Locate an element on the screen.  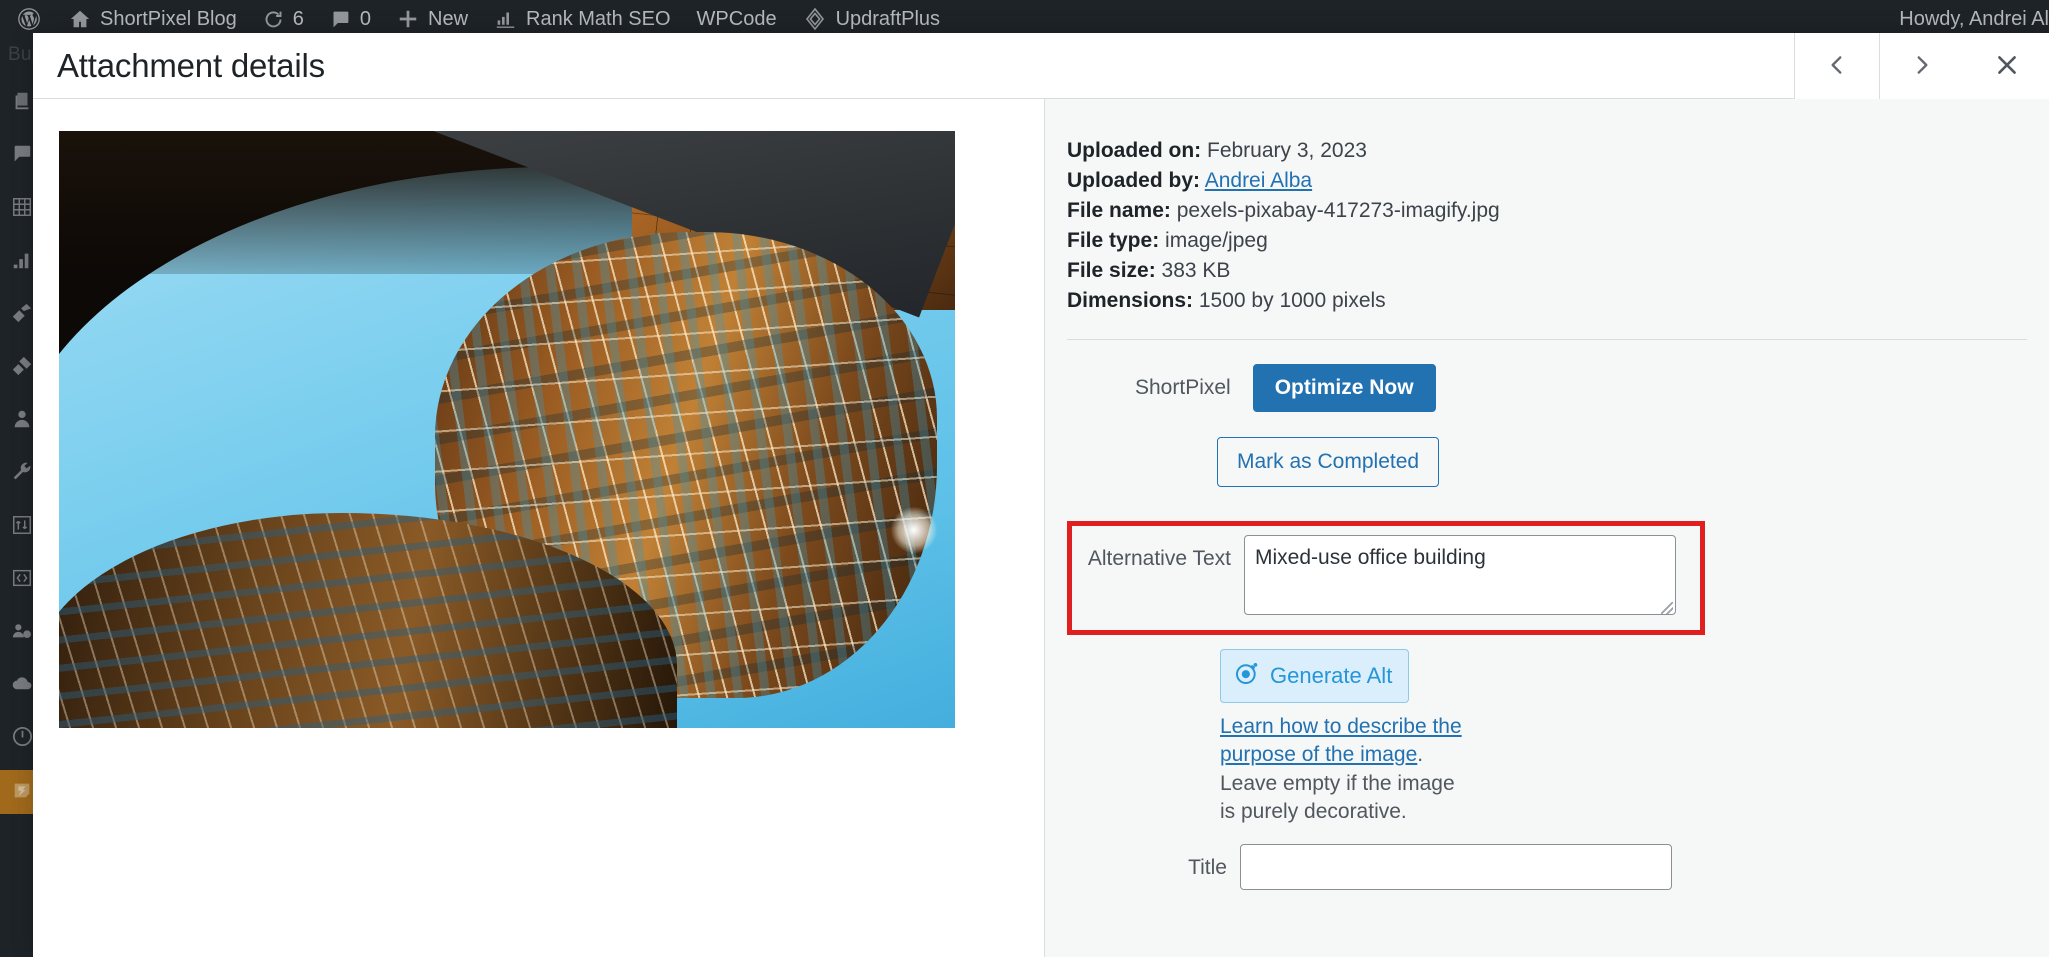
meta-row-file-type: File type: image/jpeg is located at coordinates (1538, 241).